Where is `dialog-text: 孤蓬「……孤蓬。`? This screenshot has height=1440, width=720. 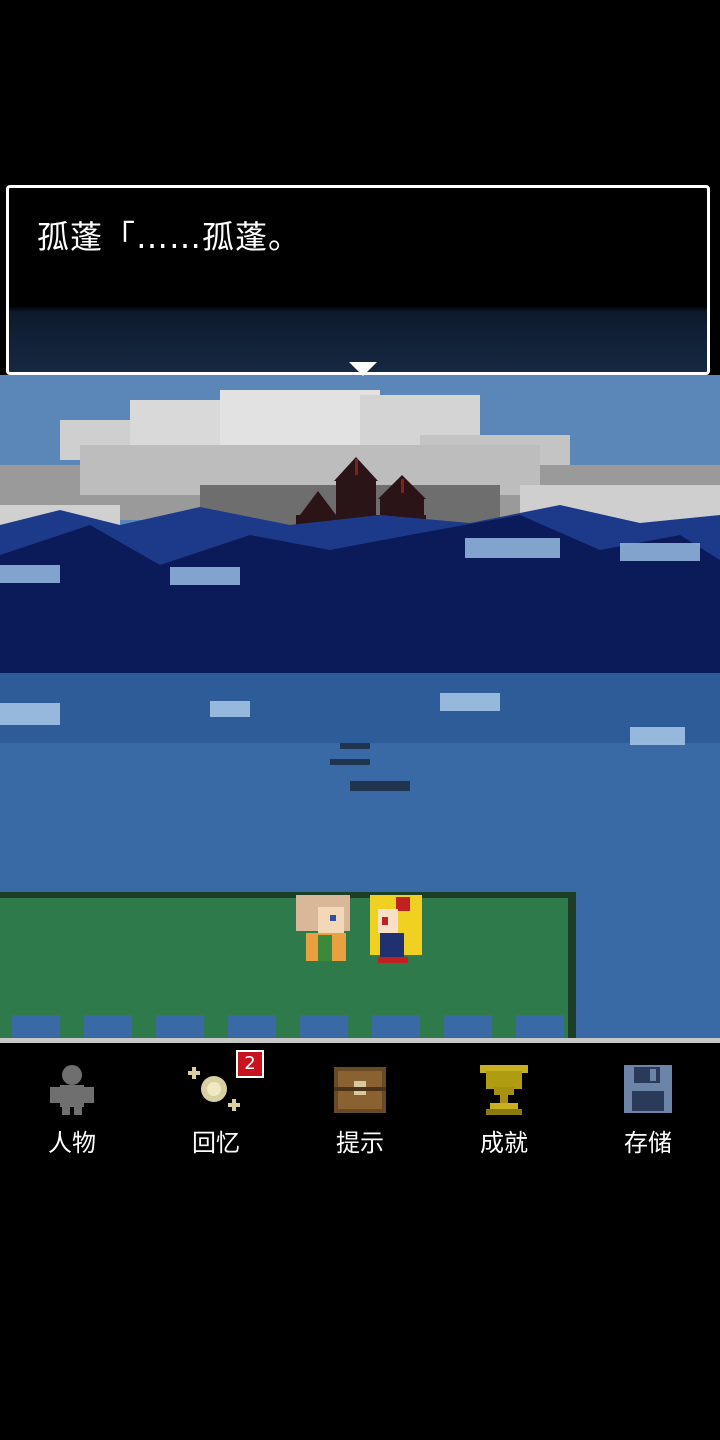
dialog-text: 孤蓬「……孤蓬。 is located at coordinates (169, 237).